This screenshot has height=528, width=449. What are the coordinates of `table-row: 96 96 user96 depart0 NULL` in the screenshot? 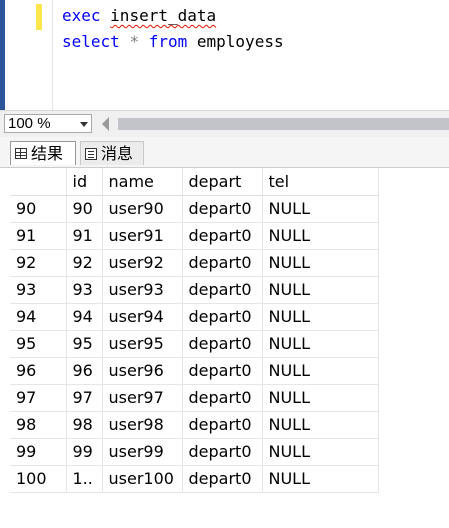 It's located at (194, 371).